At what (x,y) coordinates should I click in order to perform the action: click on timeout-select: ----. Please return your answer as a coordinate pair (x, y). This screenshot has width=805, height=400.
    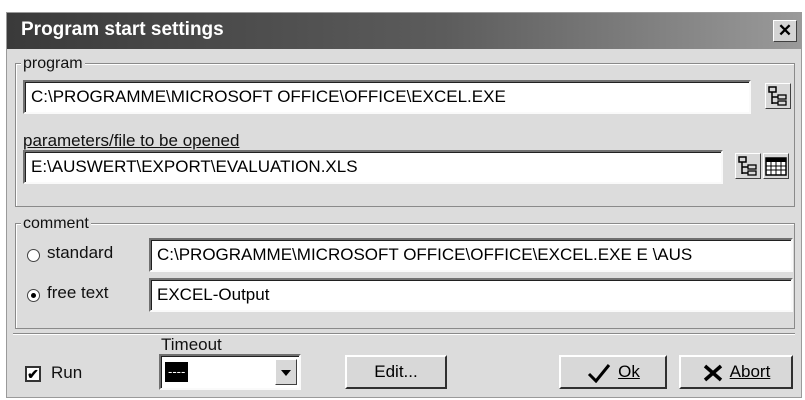
    Looking at the image, I should click on (230, 372).